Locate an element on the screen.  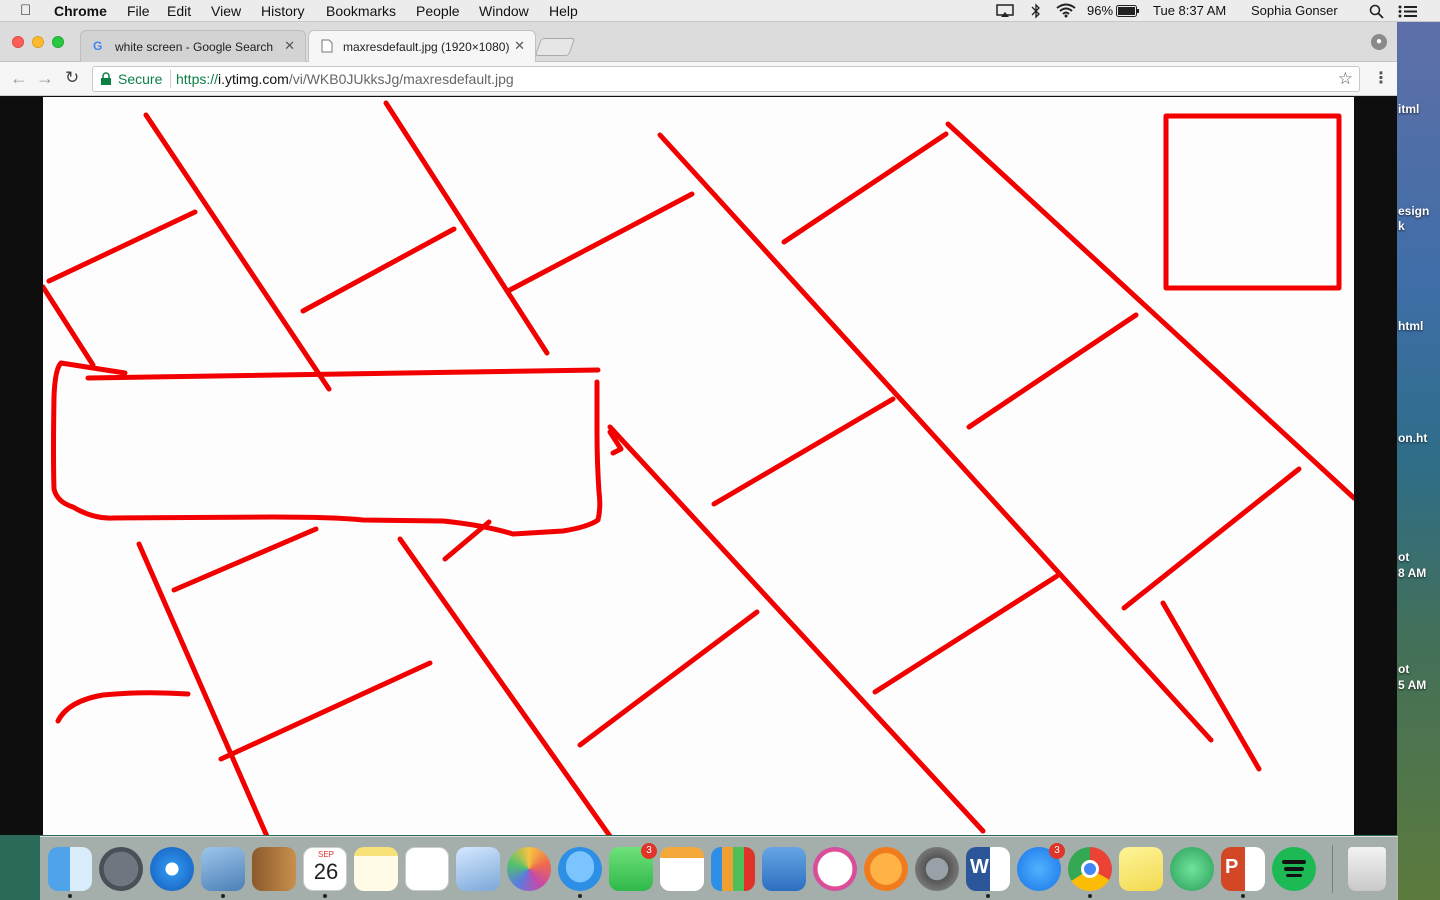
spotify-icon is located at coordinates (1294, 869).